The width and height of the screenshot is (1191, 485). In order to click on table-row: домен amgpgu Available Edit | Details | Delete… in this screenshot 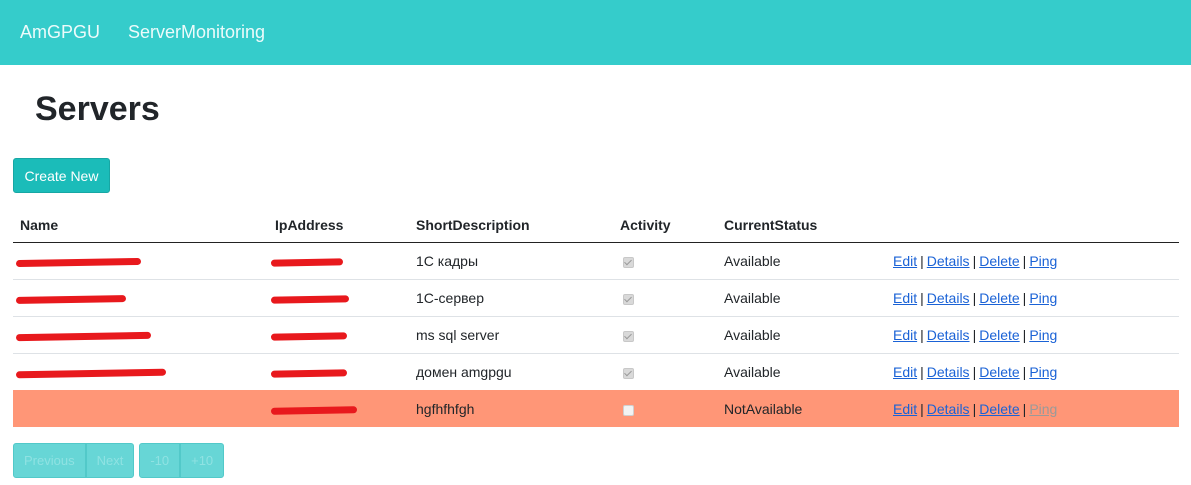, I will do `click(596, 372)`.